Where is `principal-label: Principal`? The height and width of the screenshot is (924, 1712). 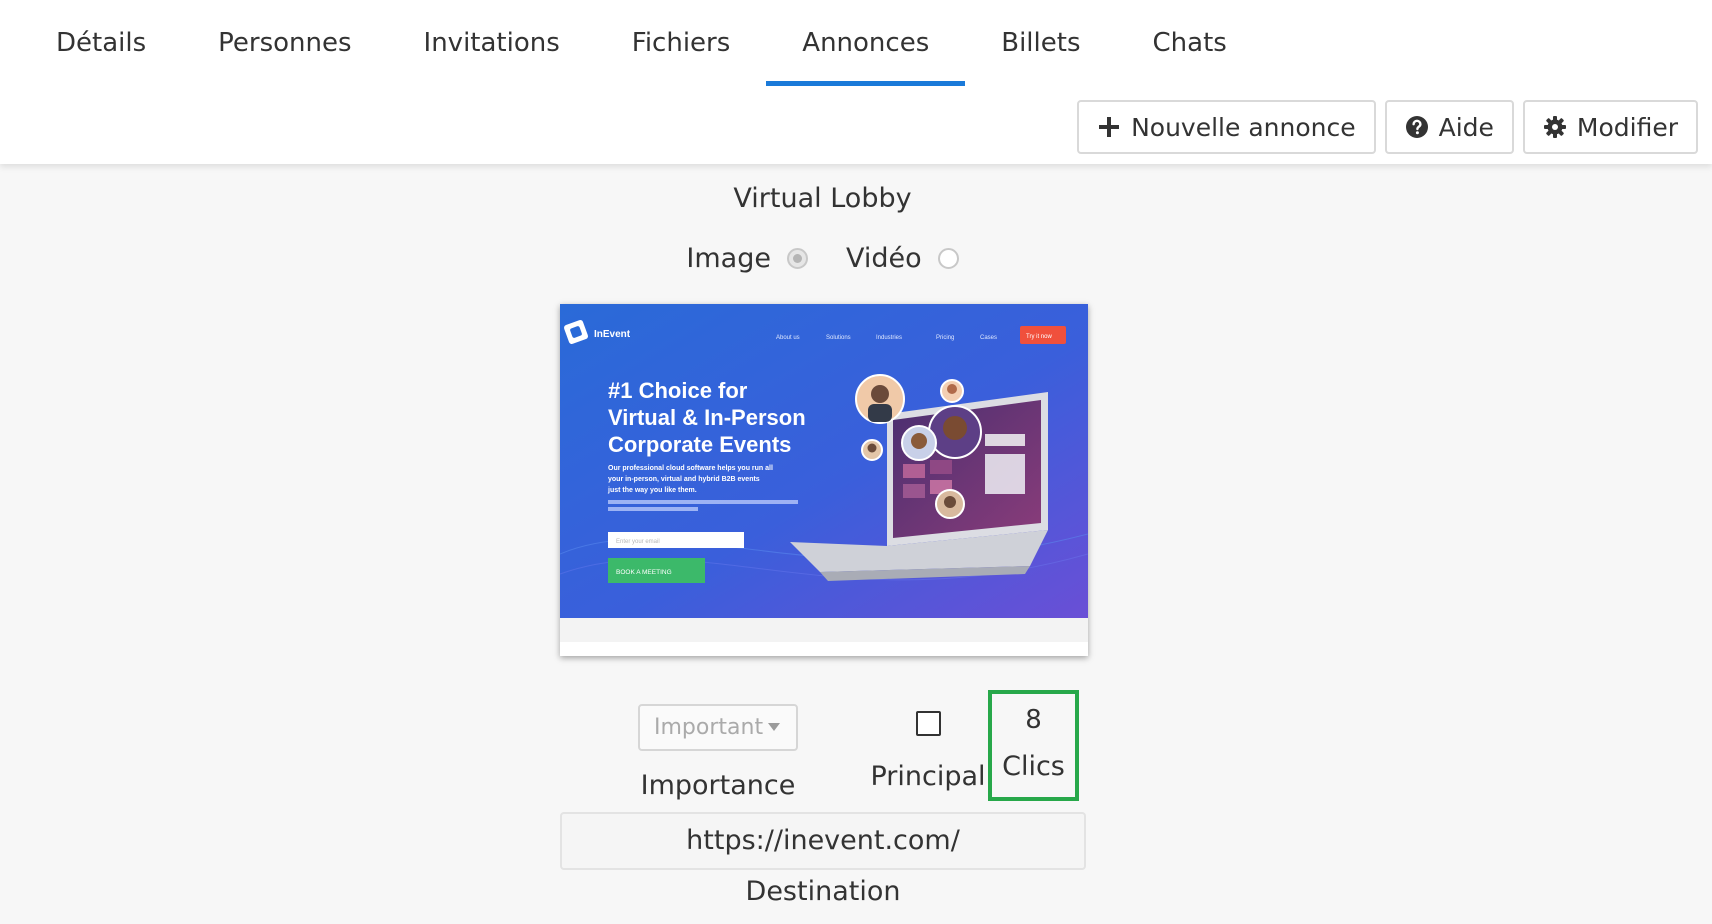 principal-label: Principal is located at coordinates (928, 776).